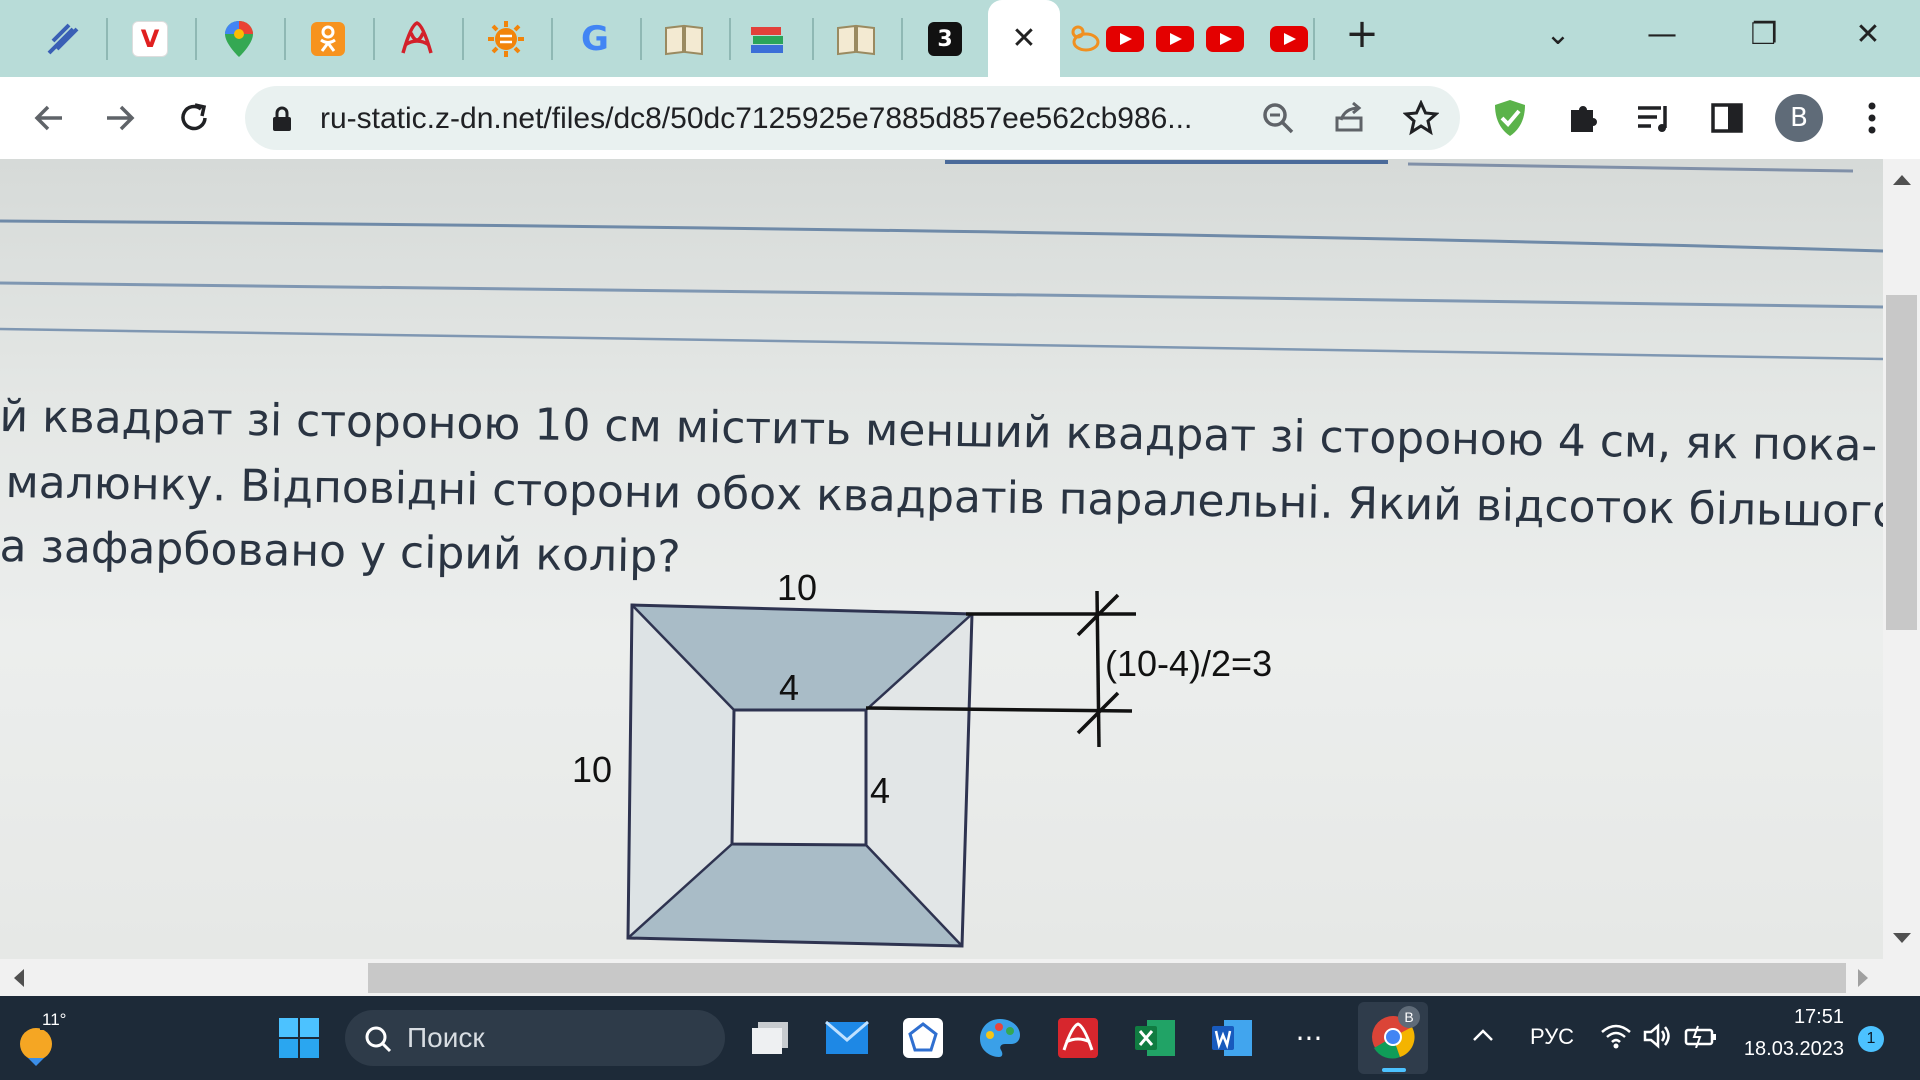  Describe the element at coordinates (1727, 118) in the screenshot. I see `side-panel-button` at that location.